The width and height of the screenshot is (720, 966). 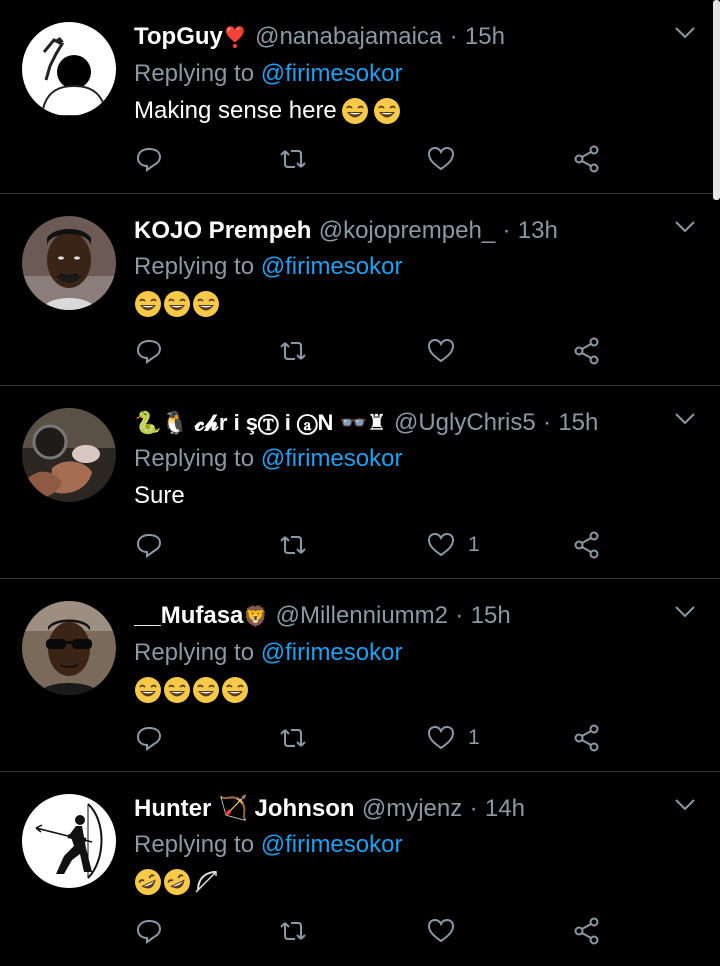 I want to click on user-handle: @UglyChris5, so click(x=465, y=422).